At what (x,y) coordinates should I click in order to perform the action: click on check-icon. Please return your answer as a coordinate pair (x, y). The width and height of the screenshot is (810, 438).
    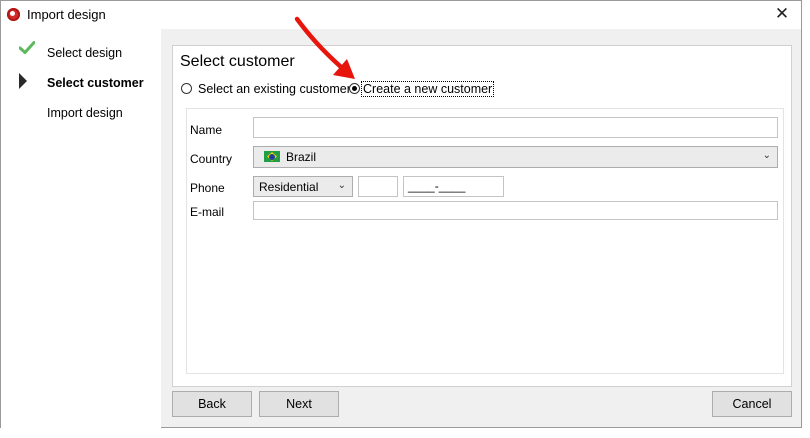
    Looking at the image, I should click on (27, 49).